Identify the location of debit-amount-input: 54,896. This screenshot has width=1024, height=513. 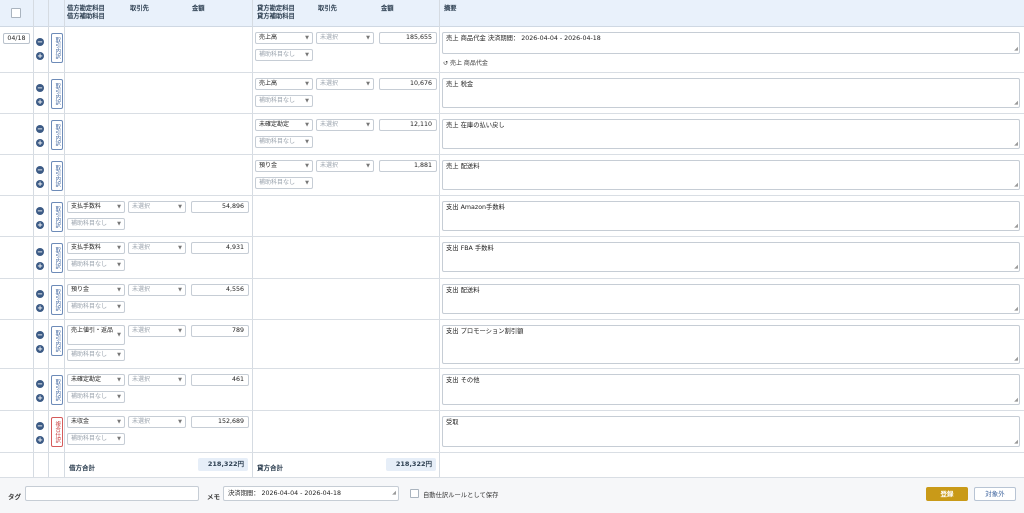
(220, 207).